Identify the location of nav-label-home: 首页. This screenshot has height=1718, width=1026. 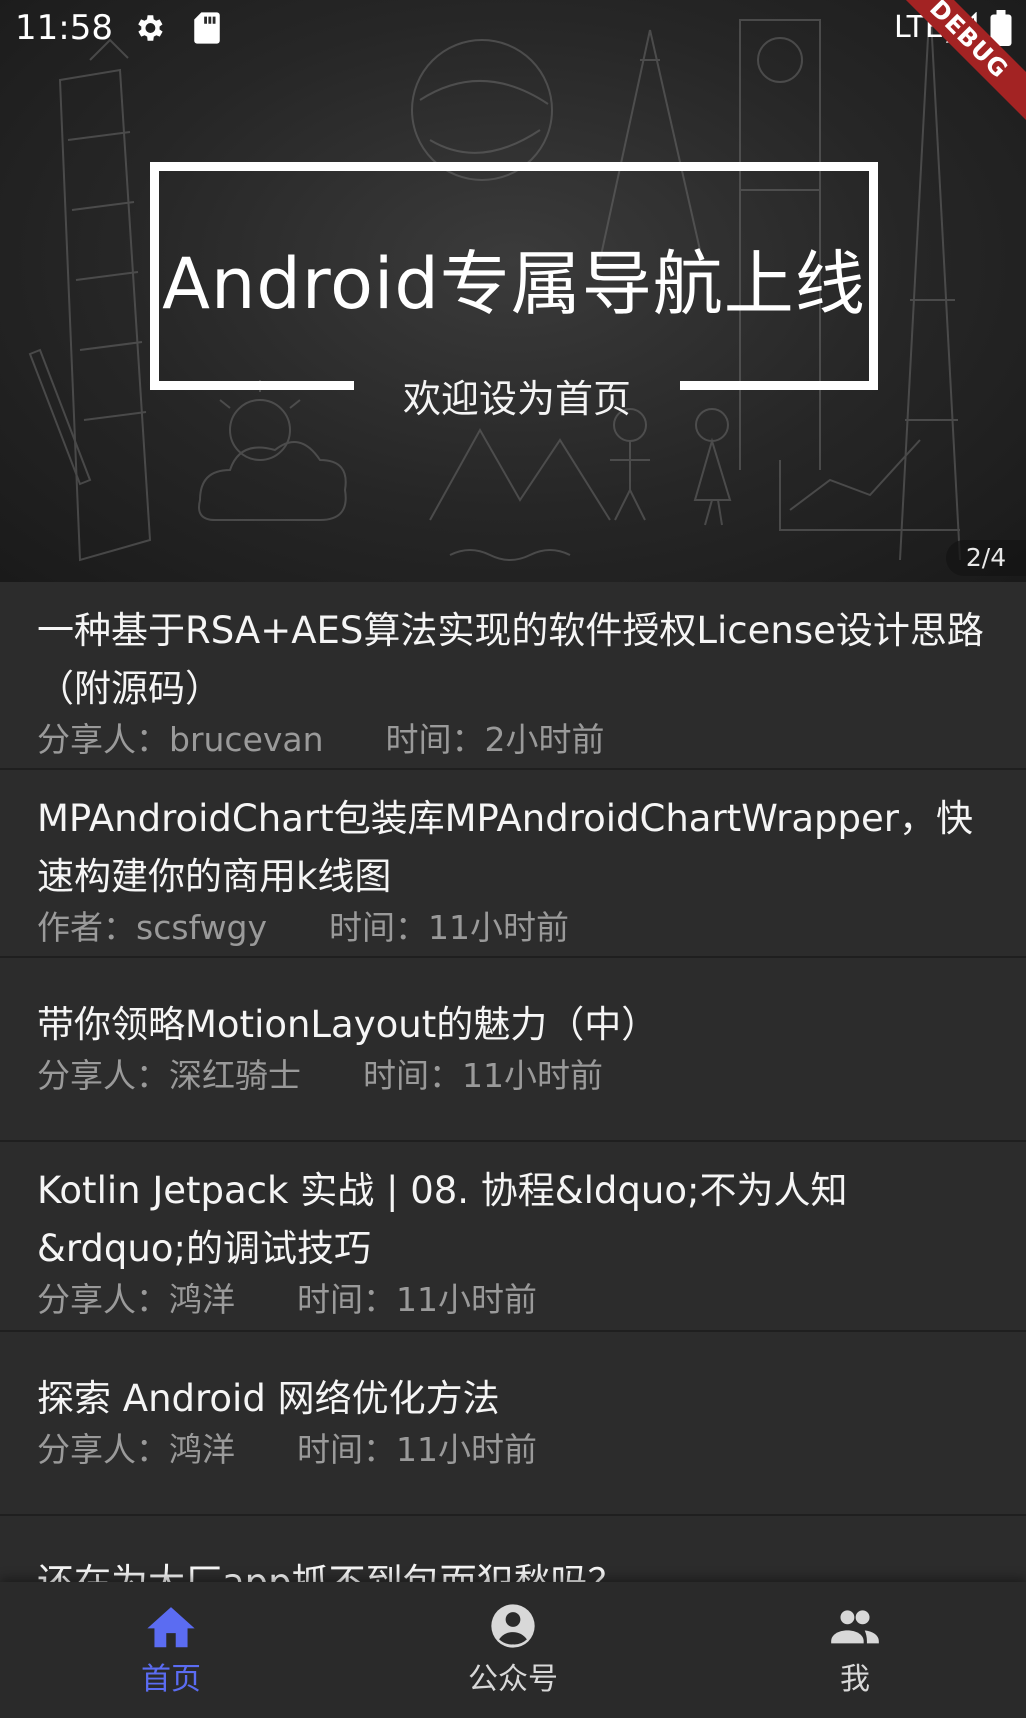
(171, 1679).